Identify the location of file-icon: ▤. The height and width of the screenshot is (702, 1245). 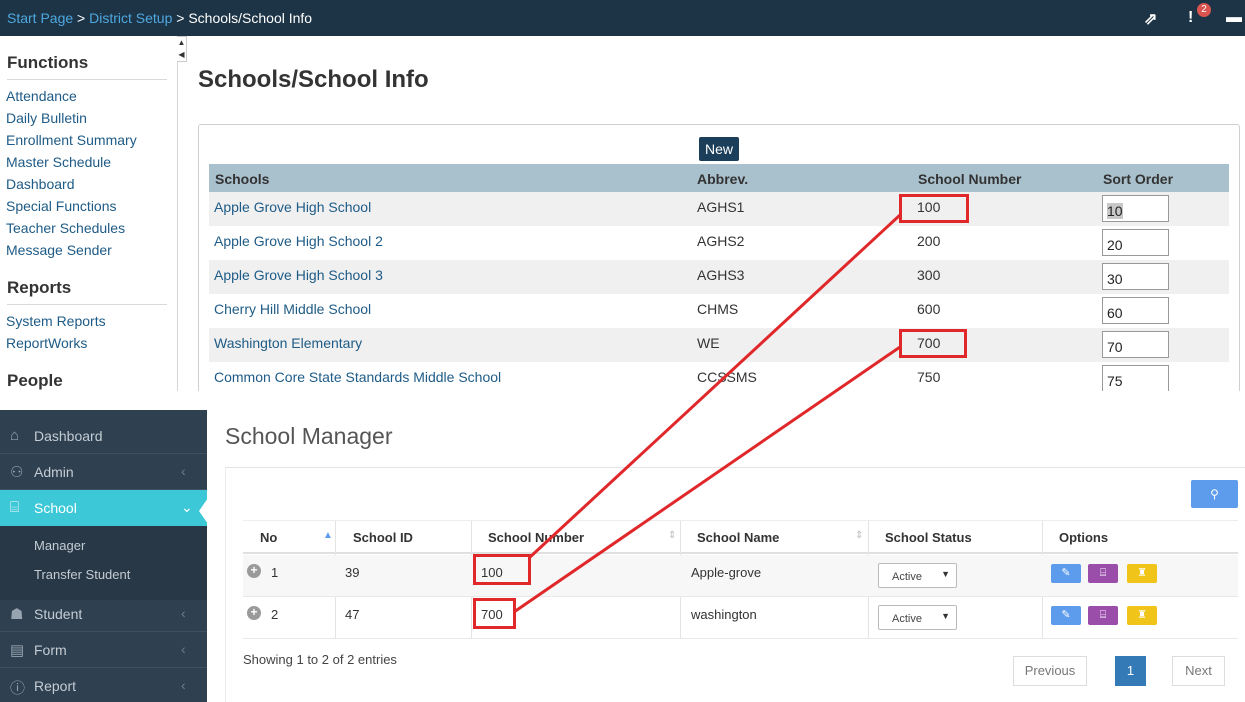
(17, 650).